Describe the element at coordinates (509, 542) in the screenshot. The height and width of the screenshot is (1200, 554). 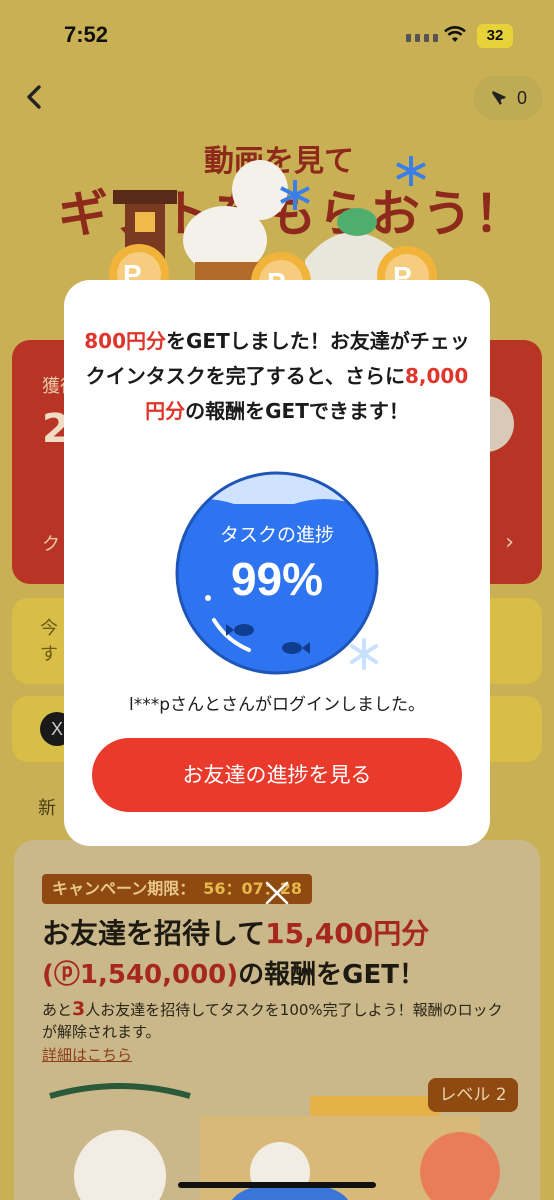
I see `chevron-right-icon: ›` at that location.